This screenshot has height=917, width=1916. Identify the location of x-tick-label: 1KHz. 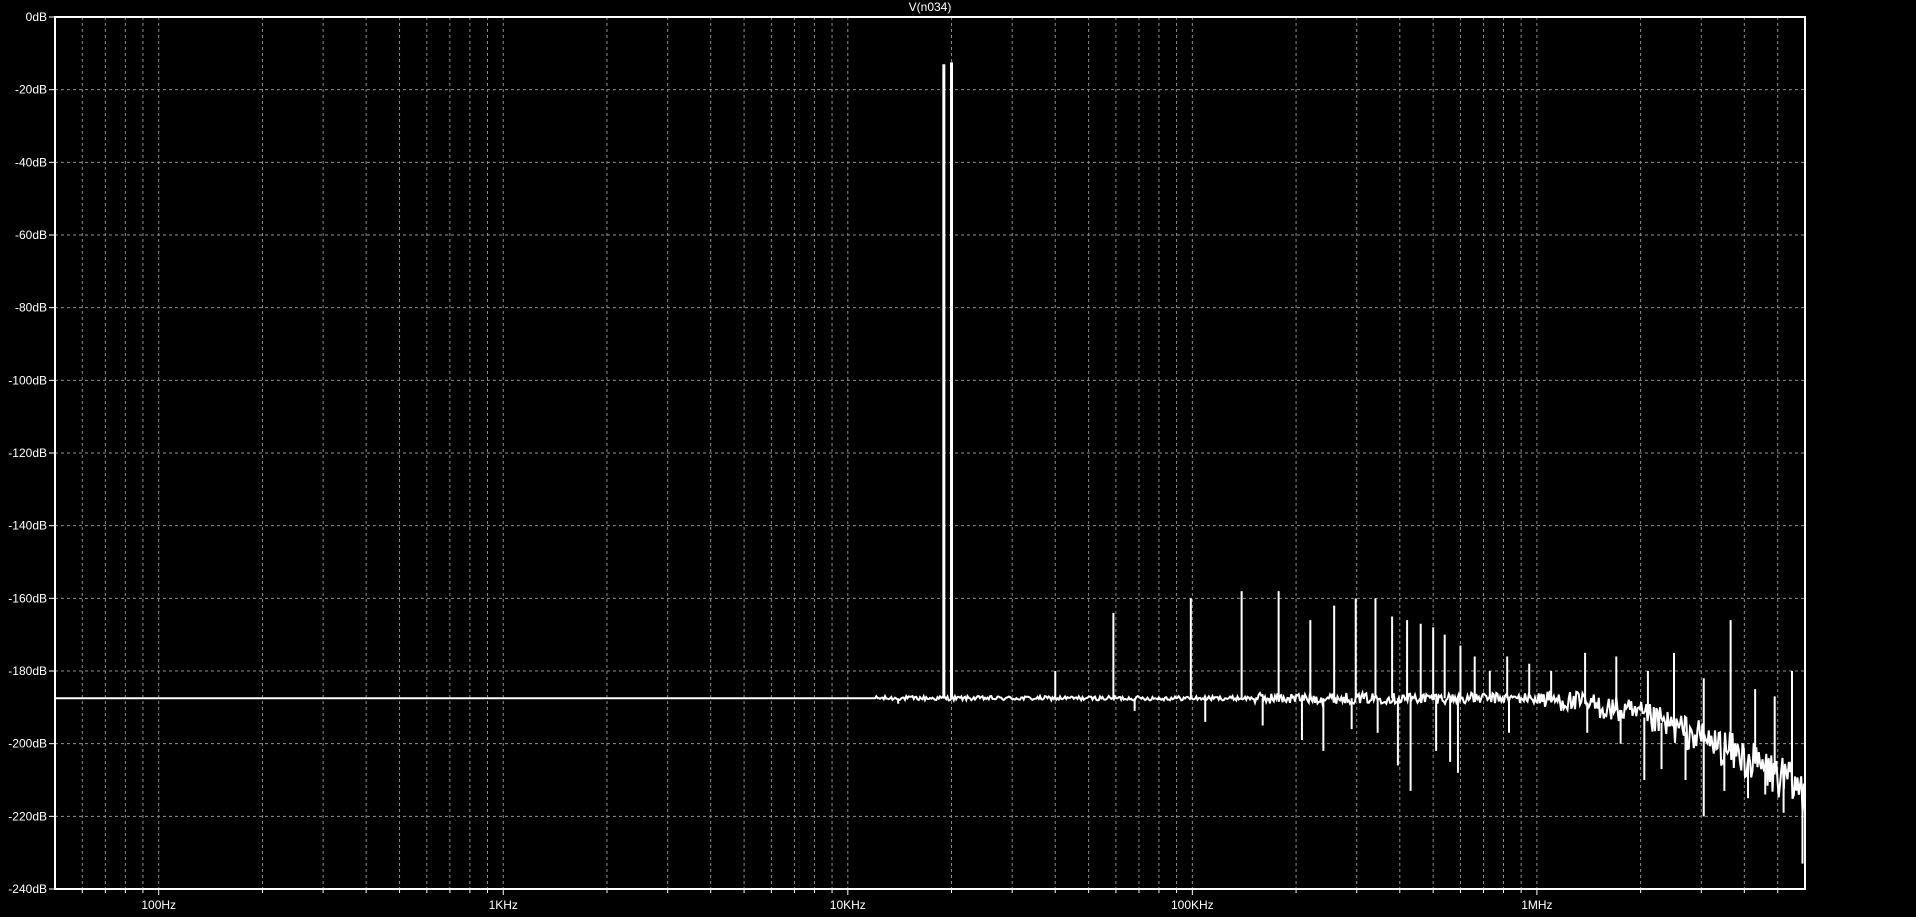
(503, 905).